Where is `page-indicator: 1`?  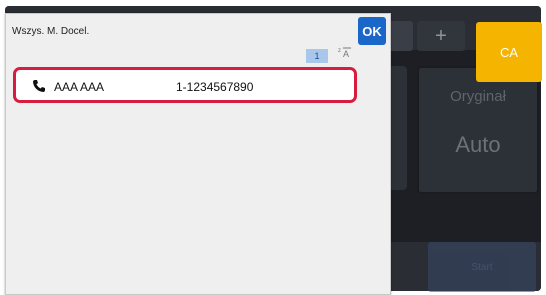
page-indicator: 1 is located at coordinates (317, 56).